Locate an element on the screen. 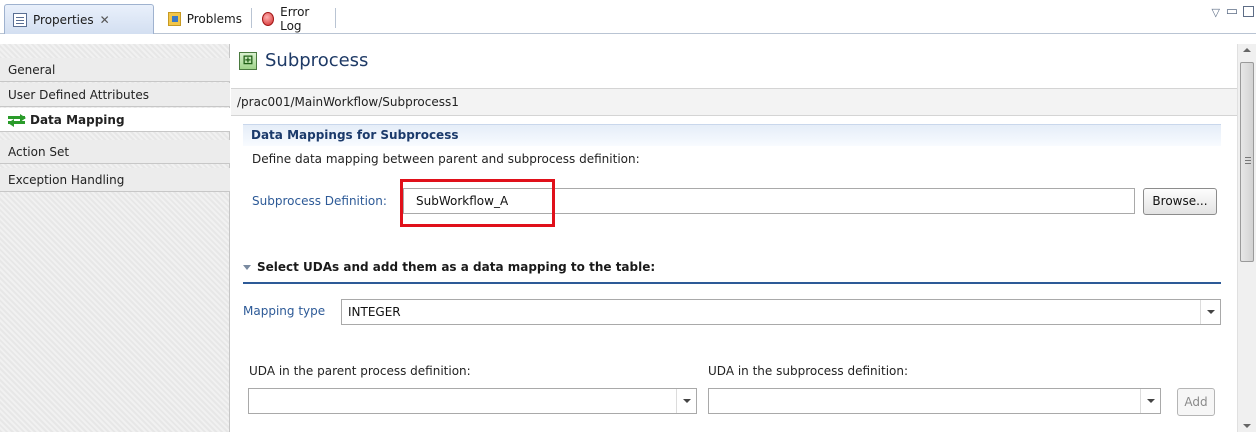 This screenshot has height=432, width=1256. tab-error-log: Error Log is located at coordinates (294, 19).